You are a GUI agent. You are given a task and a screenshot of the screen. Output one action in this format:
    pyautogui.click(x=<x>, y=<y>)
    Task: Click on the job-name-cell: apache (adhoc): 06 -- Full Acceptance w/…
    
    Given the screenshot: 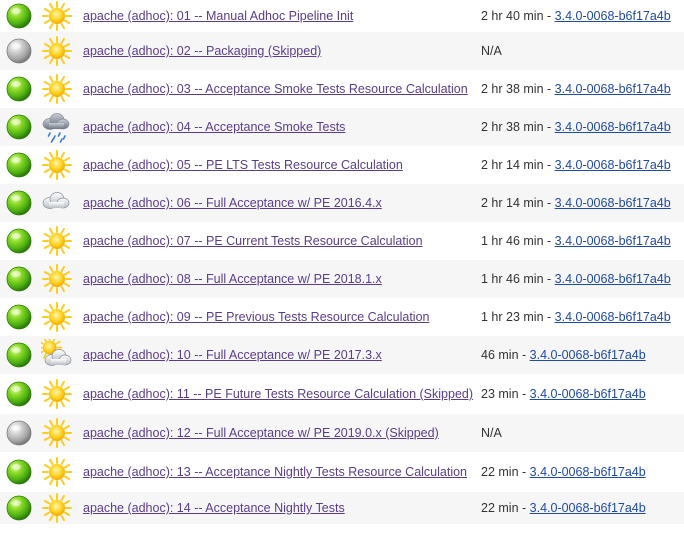 What is the action you would take?
    pyautogui.click(x=278, y=203)
    